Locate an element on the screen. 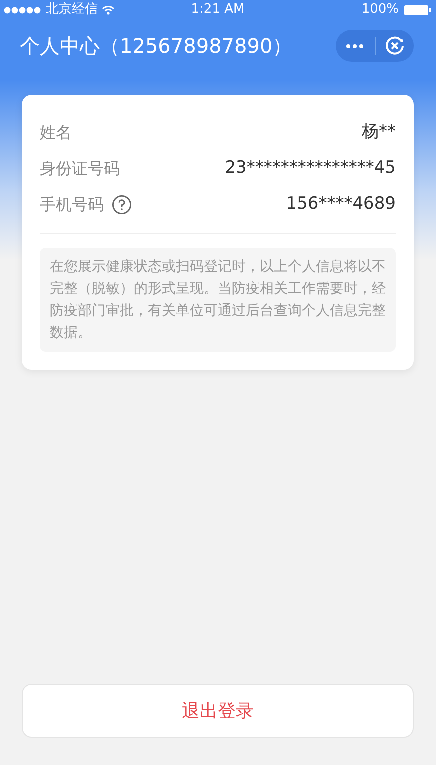  field-label: 姓名 is located at coordinates (56, 133).